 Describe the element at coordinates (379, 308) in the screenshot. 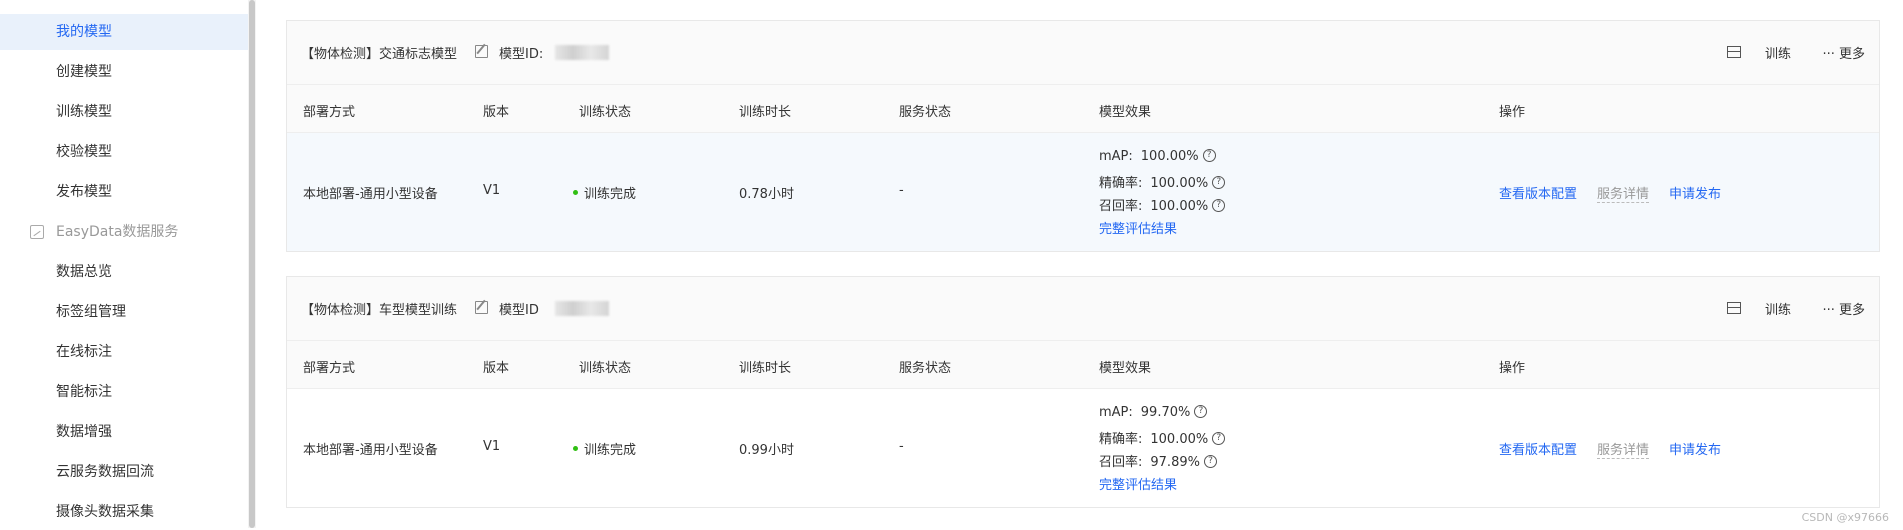

I see `model-title: 【物体检测】车型模型训练` at that location.